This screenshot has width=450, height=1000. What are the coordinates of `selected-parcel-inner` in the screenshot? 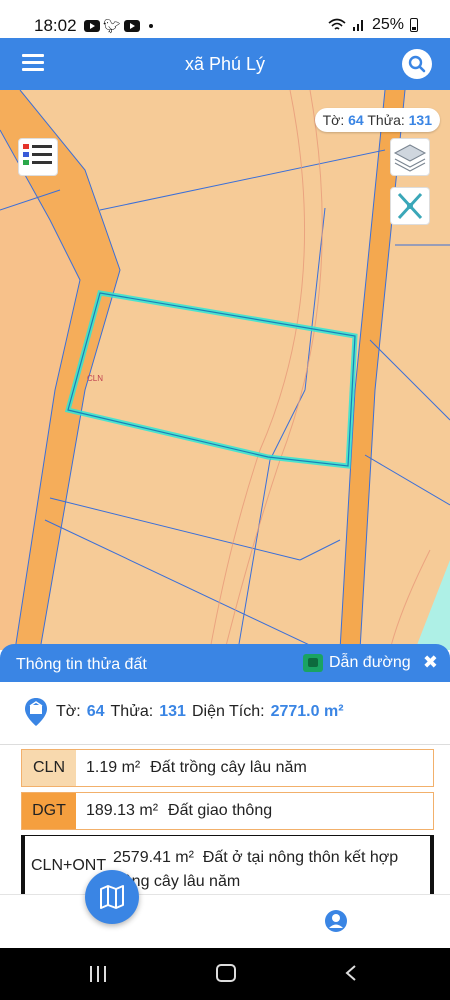 It's located at (211, 379).